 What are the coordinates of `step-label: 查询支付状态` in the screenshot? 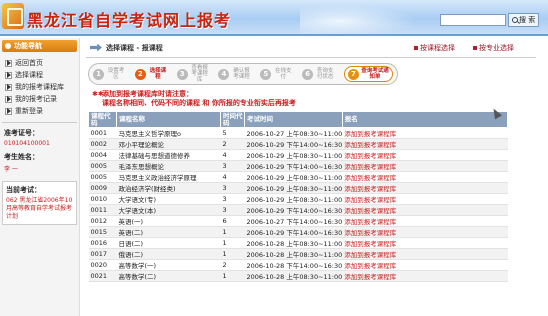 It's located at (325, 74).